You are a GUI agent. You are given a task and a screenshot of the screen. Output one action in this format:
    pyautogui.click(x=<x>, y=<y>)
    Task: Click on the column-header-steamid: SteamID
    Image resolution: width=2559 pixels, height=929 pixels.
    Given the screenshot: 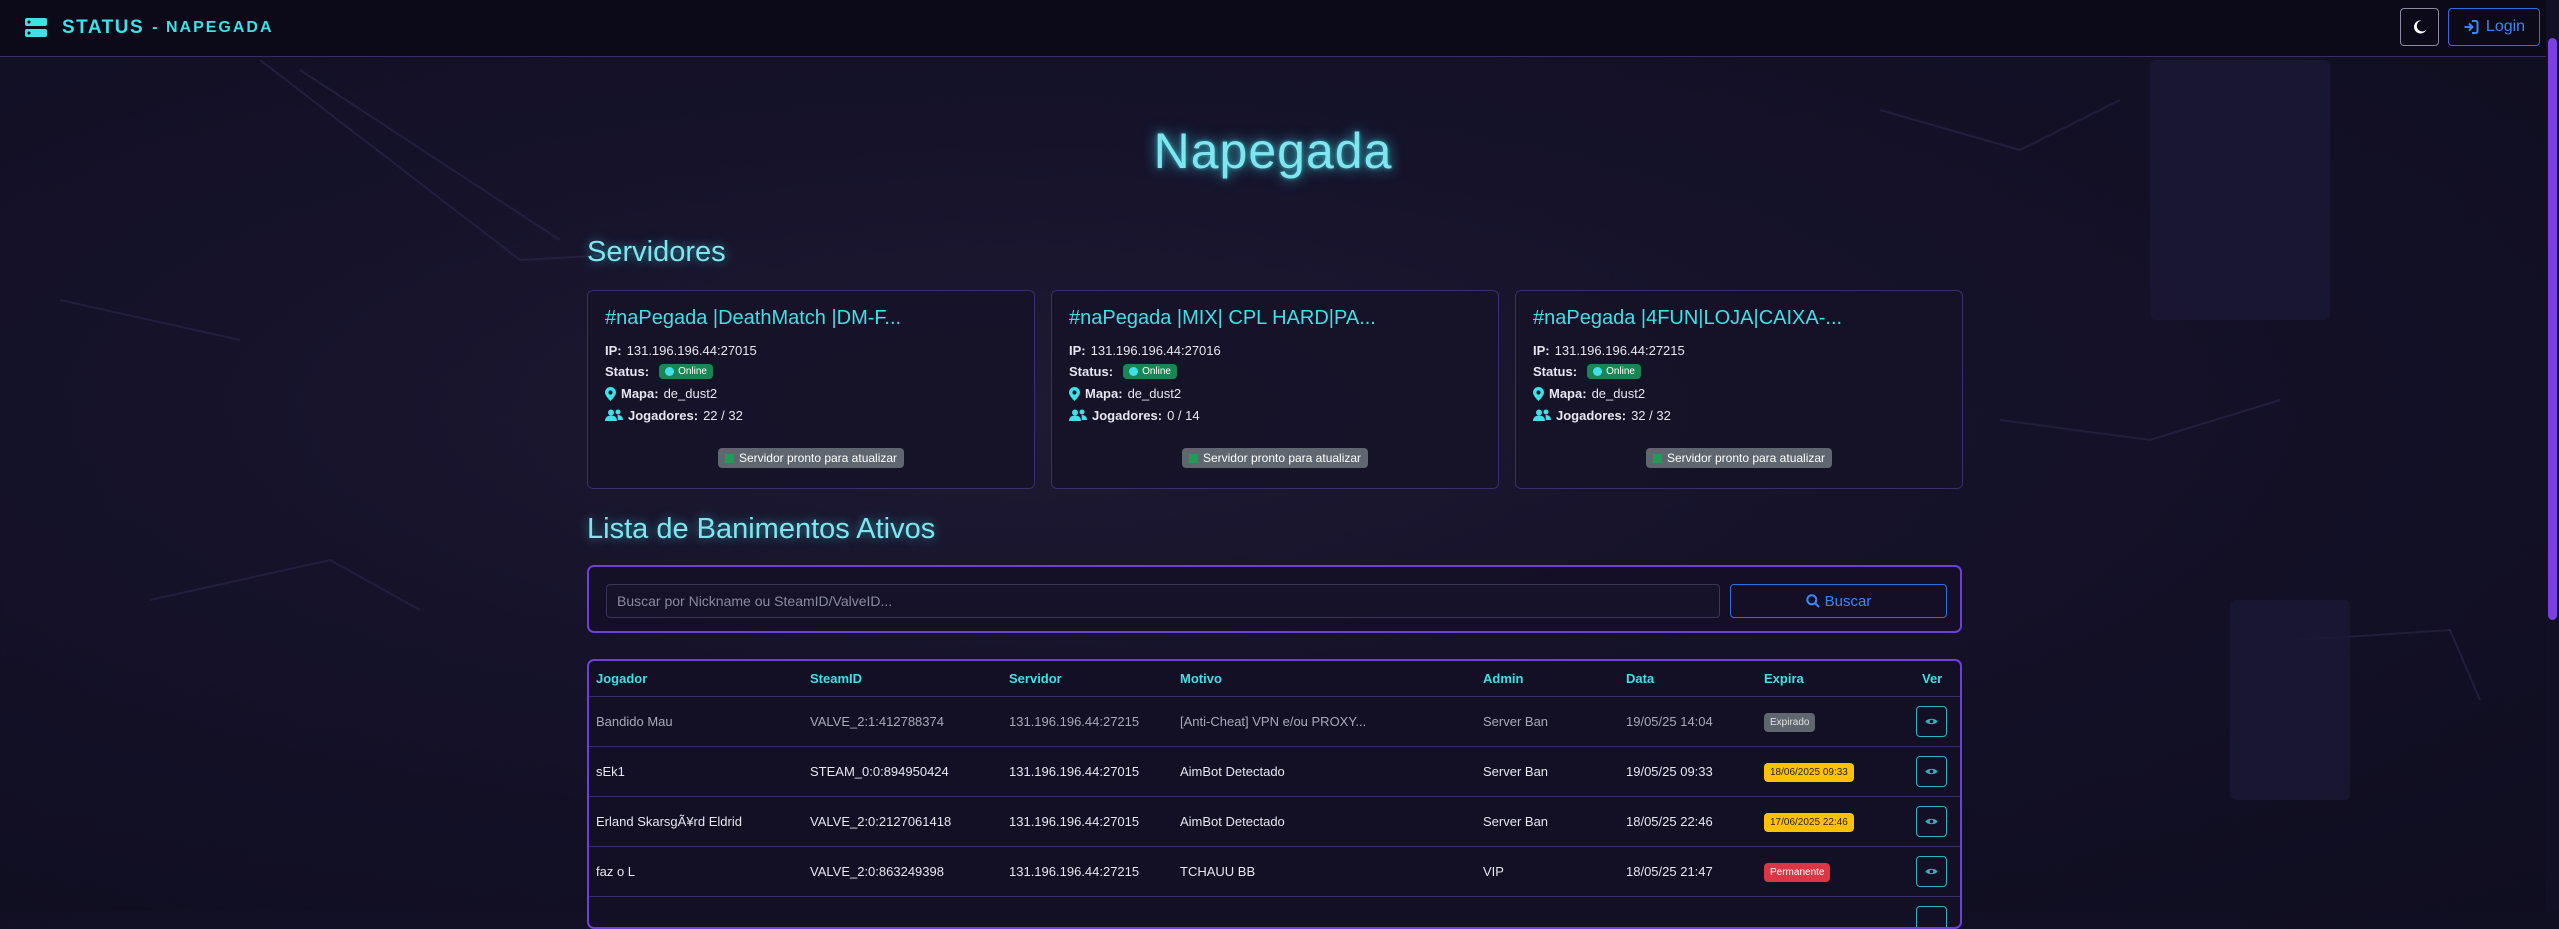 What is the action you would take?
    pyautogui.click(x=836, y=678)
    